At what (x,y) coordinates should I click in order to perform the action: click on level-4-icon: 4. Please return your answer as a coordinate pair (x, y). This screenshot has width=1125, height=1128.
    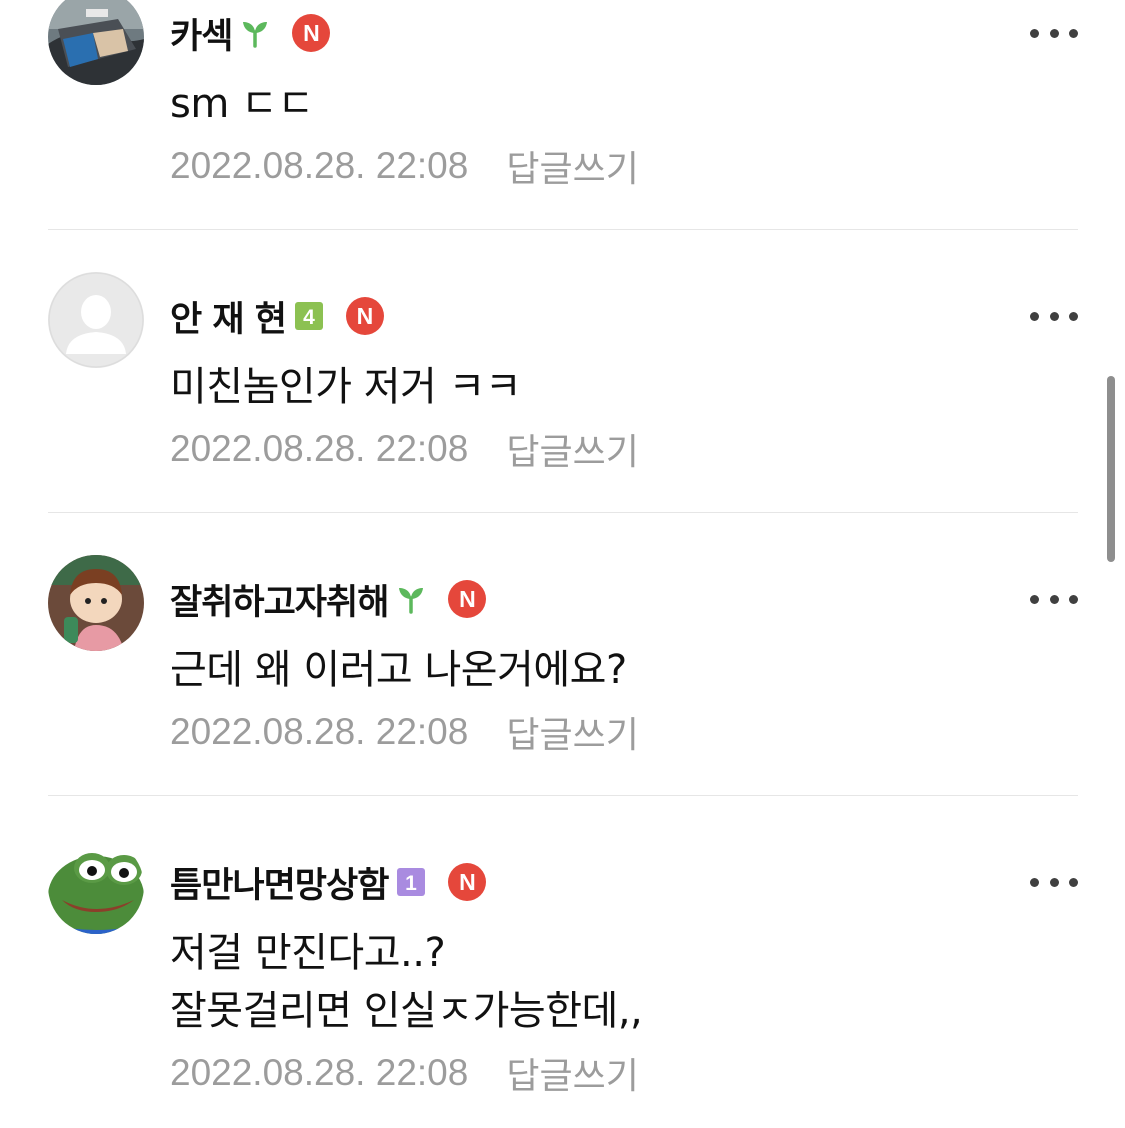
    Looking at the image, I should click on (309, 316).